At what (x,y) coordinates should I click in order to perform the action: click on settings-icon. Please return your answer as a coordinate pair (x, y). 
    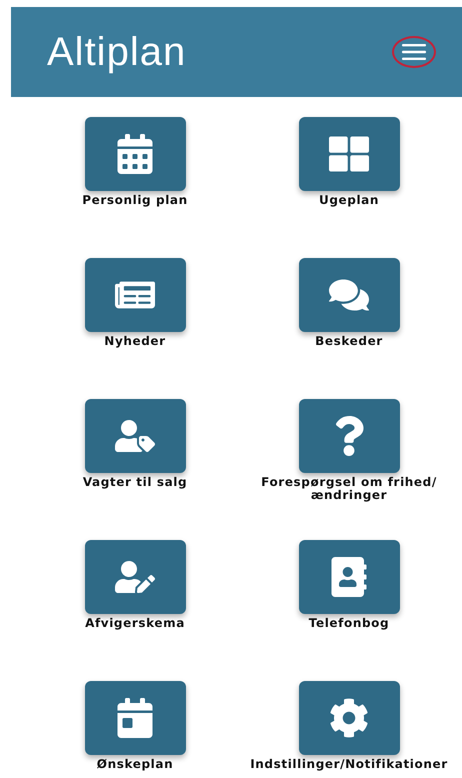
    Looking at the image, I should click on (349, 718).